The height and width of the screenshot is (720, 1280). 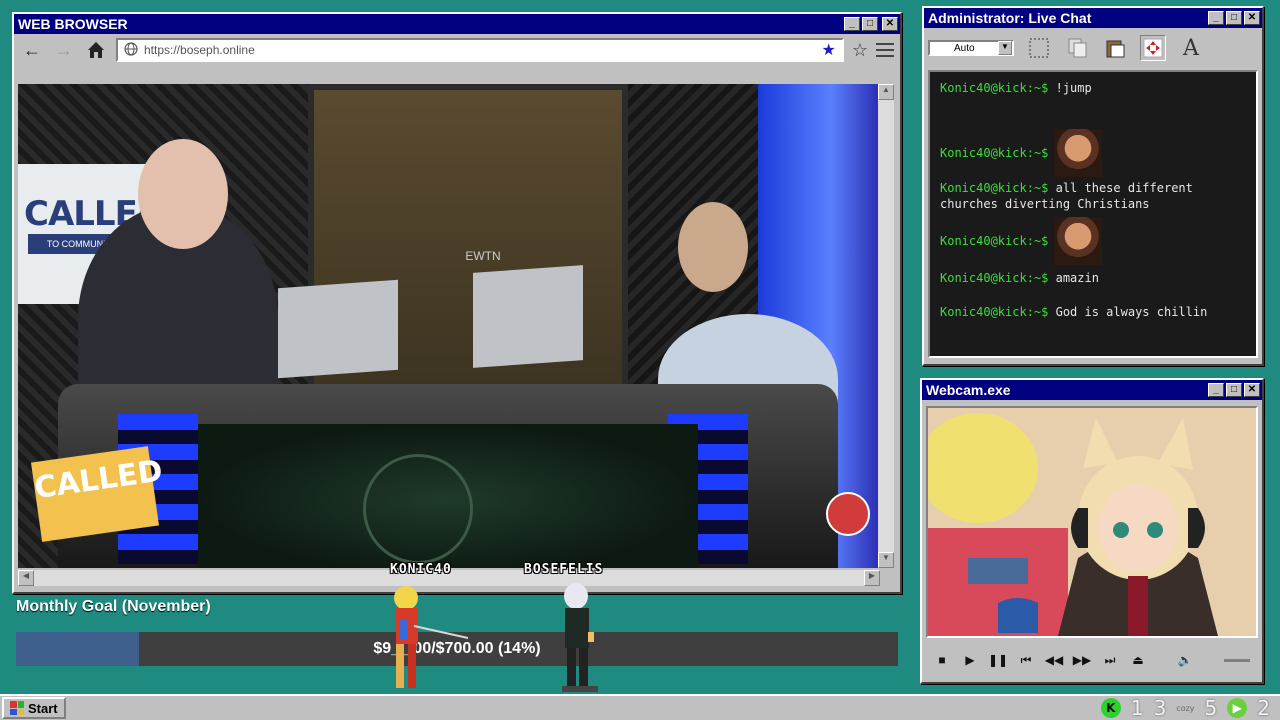 What do you see at coordinates (338, 329) in the screenshot?
I see `laptop-left` at bounding box center [338, 329].